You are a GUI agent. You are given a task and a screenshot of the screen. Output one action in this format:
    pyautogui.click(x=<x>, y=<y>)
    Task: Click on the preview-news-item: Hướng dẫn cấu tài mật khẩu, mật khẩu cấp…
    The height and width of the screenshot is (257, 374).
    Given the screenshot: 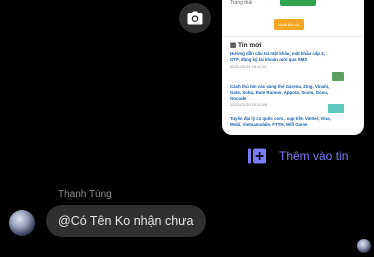 What is the action you would take?
    pyautogui.click(x=277, y=60)
    